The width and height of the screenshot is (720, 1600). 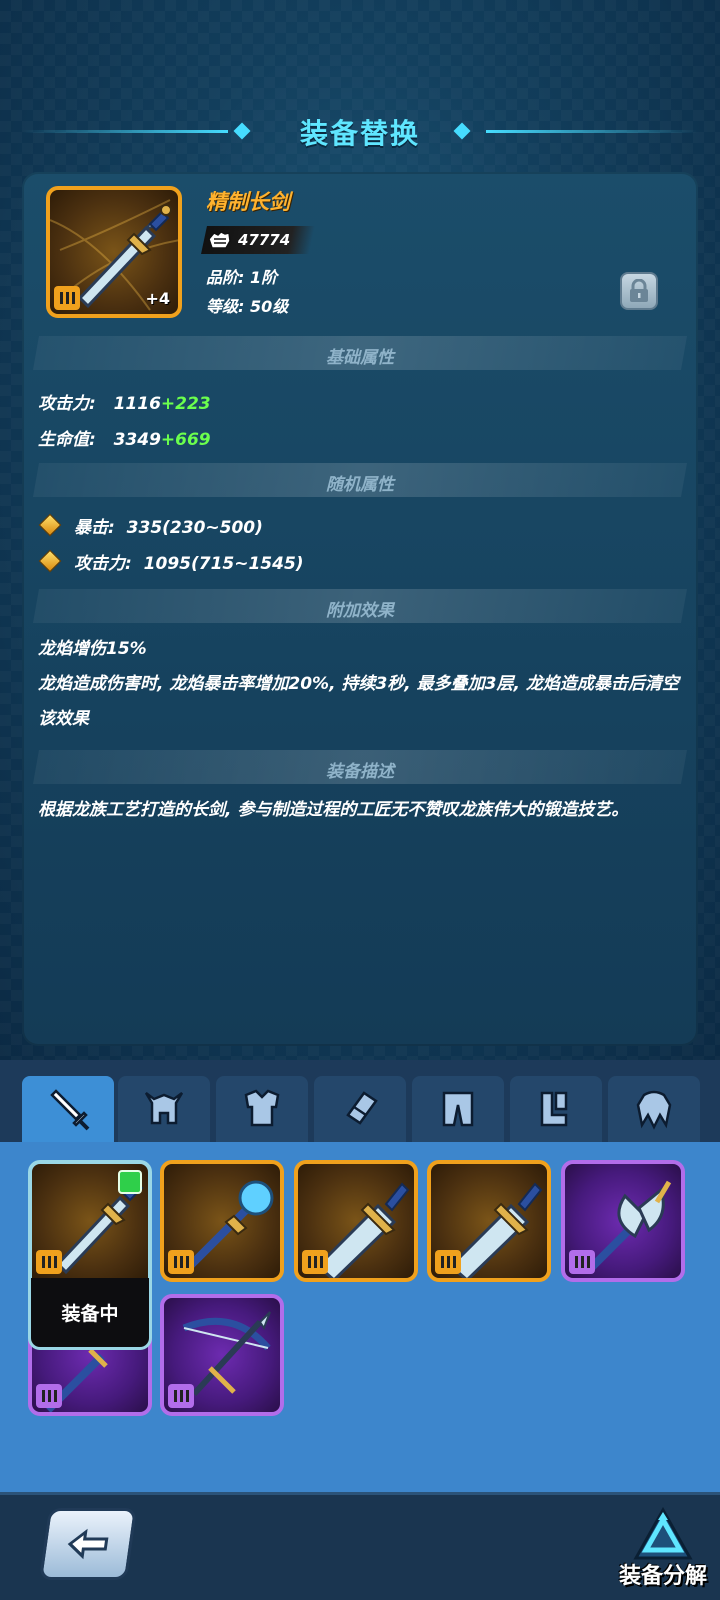 What do you see at coordinates (90, 1314) in the screenshot?
I see `equipped-label: 装备中` at bounding box center [90, 1314].